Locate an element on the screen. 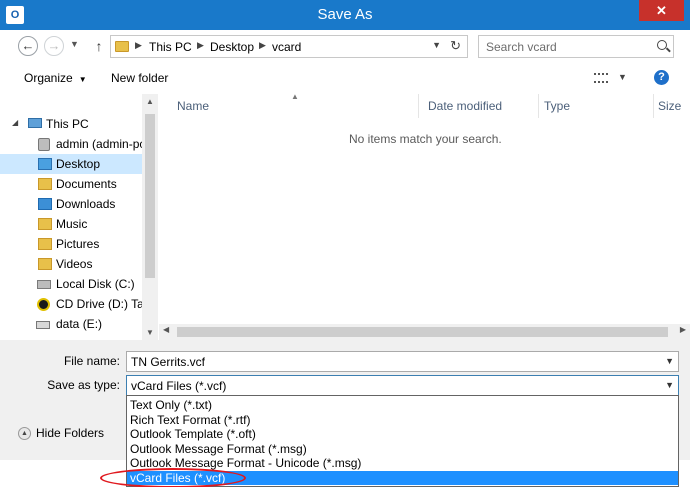  nav-item-videos: Videos is located at coordinates (71, 264).